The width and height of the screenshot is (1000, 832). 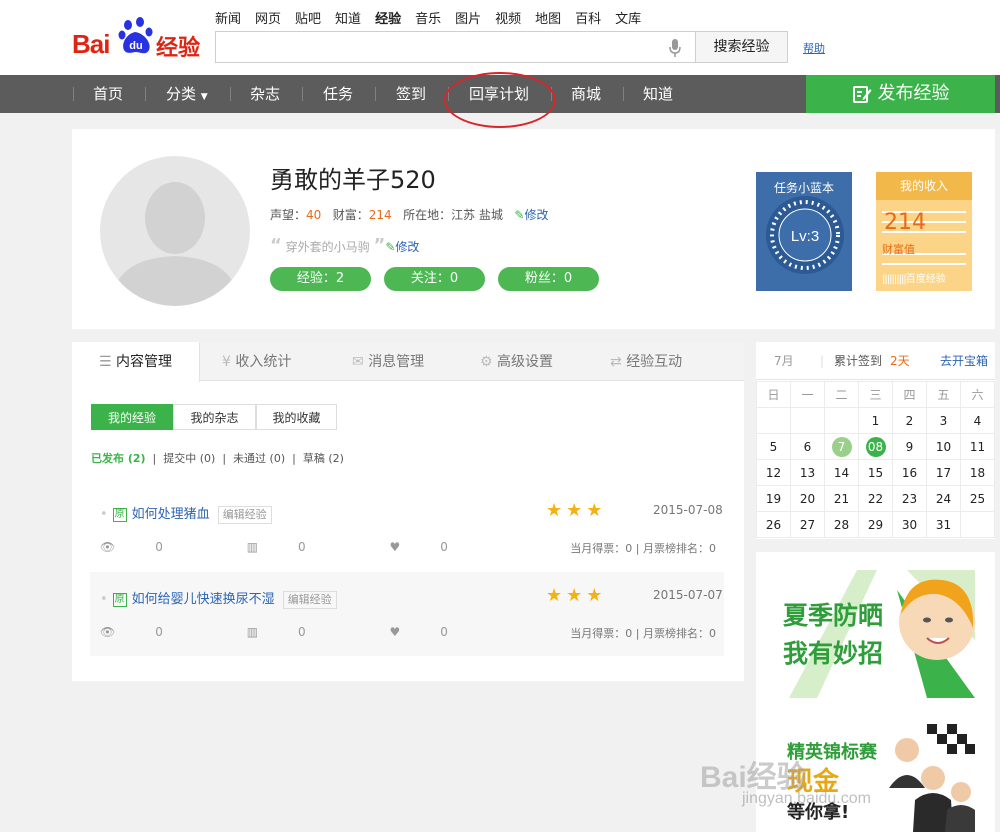 What do you see at coordinates (814, 48) in the screenshot?
I see `help-link: 帮助` at bounding box center [814, 48].